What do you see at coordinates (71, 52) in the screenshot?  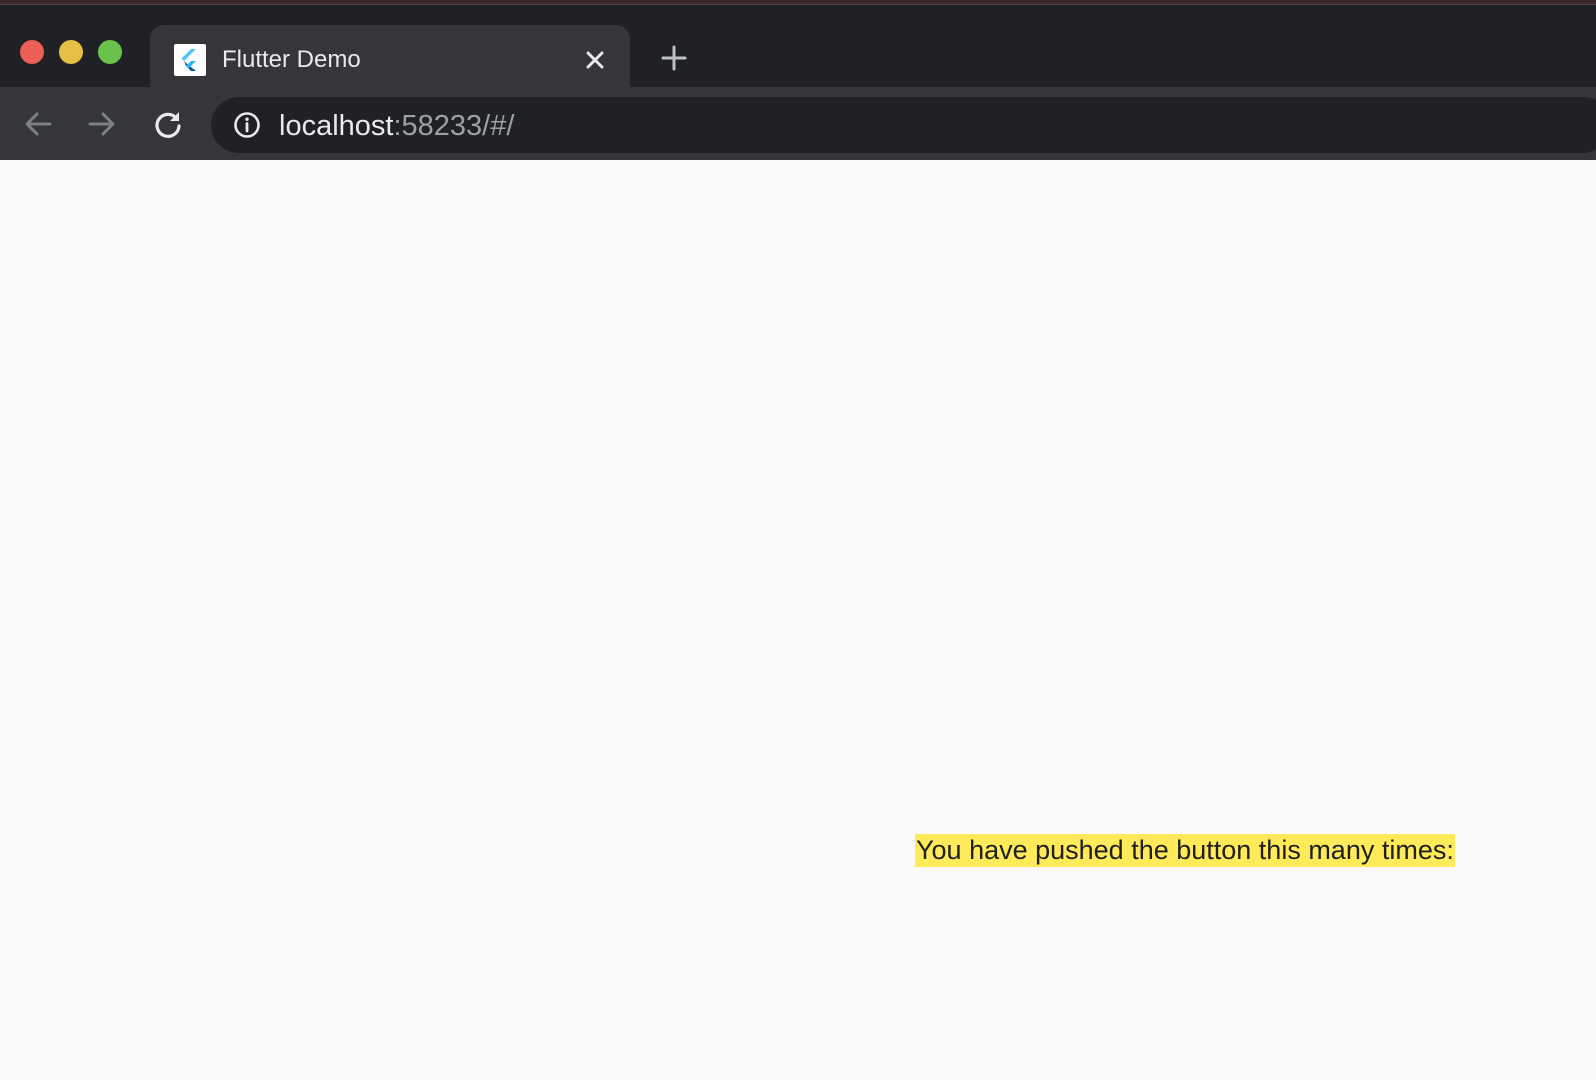 I see `window-minimize-button` at bounding box center [71, 52].